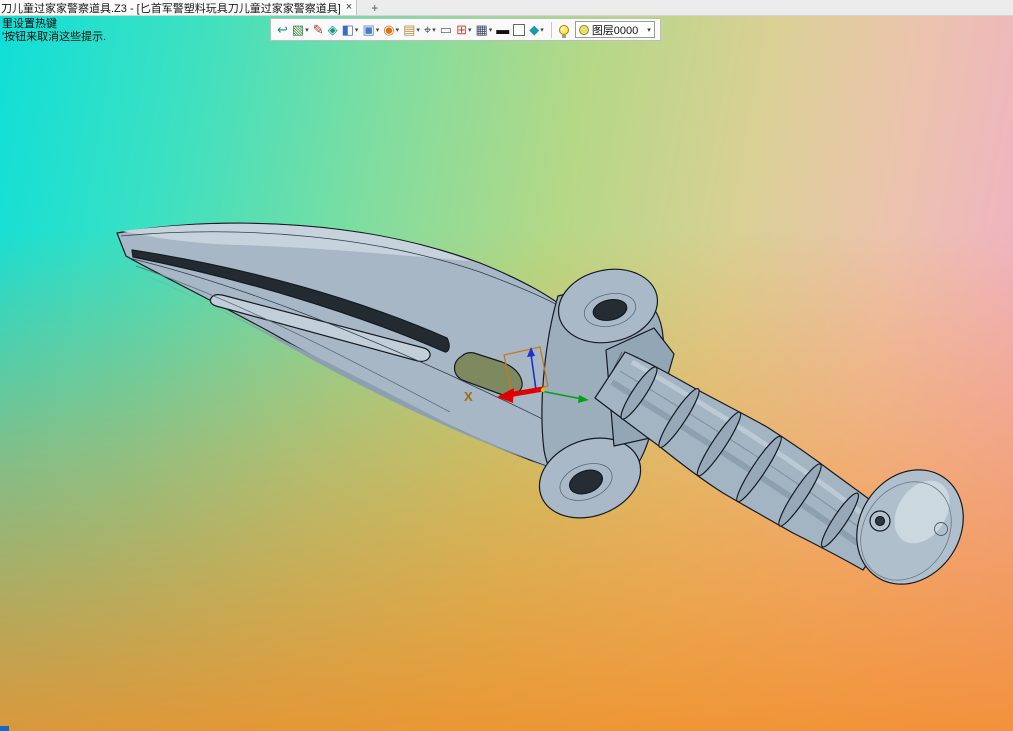  What do you see at coordinates (506, 8) in the screenshot?
I see `tab-bar: 刀儿童过家家警察道具.Z3 - [匕首军警塑料玩具刀儿童过家家警察道具] × +` at bounding box center [506, 8].